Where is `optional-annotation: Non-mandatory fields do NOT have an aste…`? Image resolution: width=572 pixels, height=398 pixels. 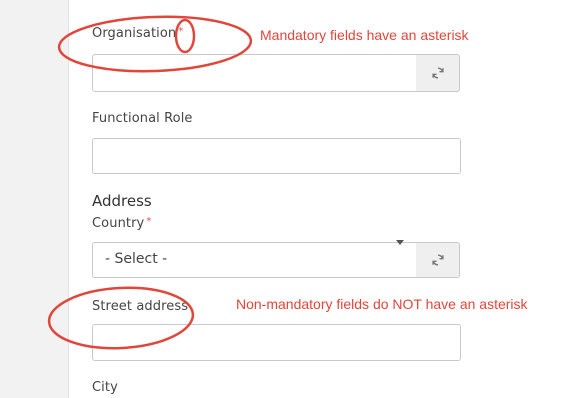
optional-annotation: Non-mandatory fields do NOT have an aste… is located at coordinates (382, 304).